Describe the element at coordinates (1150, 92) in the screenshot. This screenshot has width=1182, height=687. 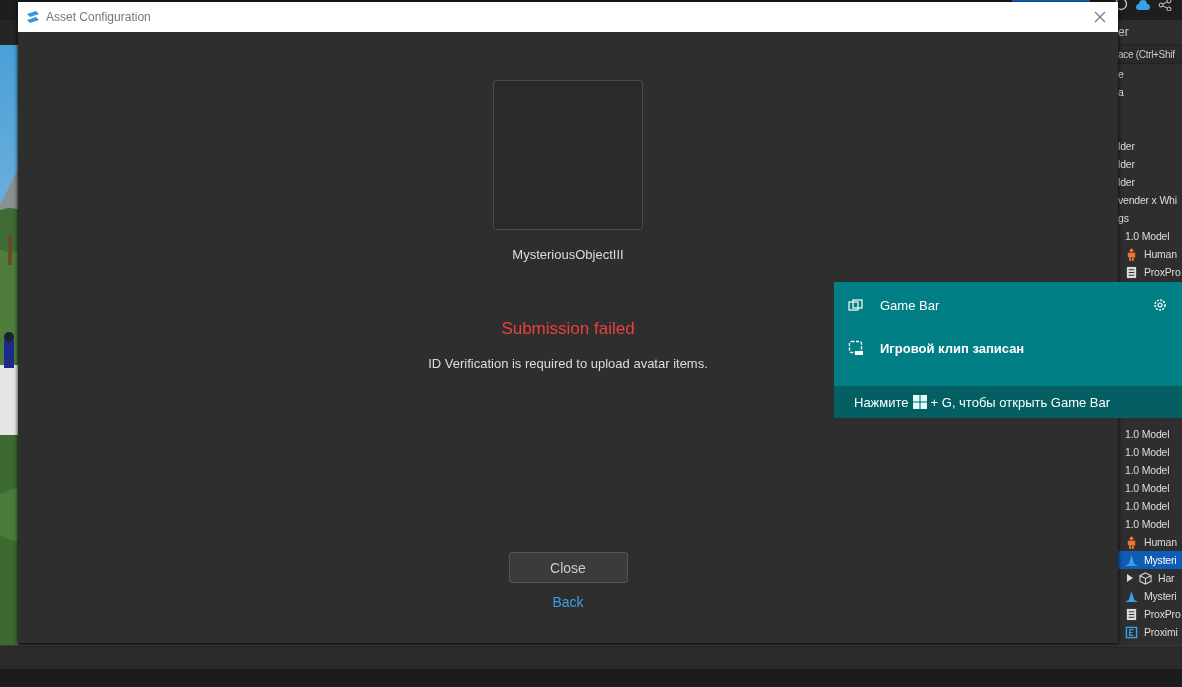
I see `tree-item: a` at that location.